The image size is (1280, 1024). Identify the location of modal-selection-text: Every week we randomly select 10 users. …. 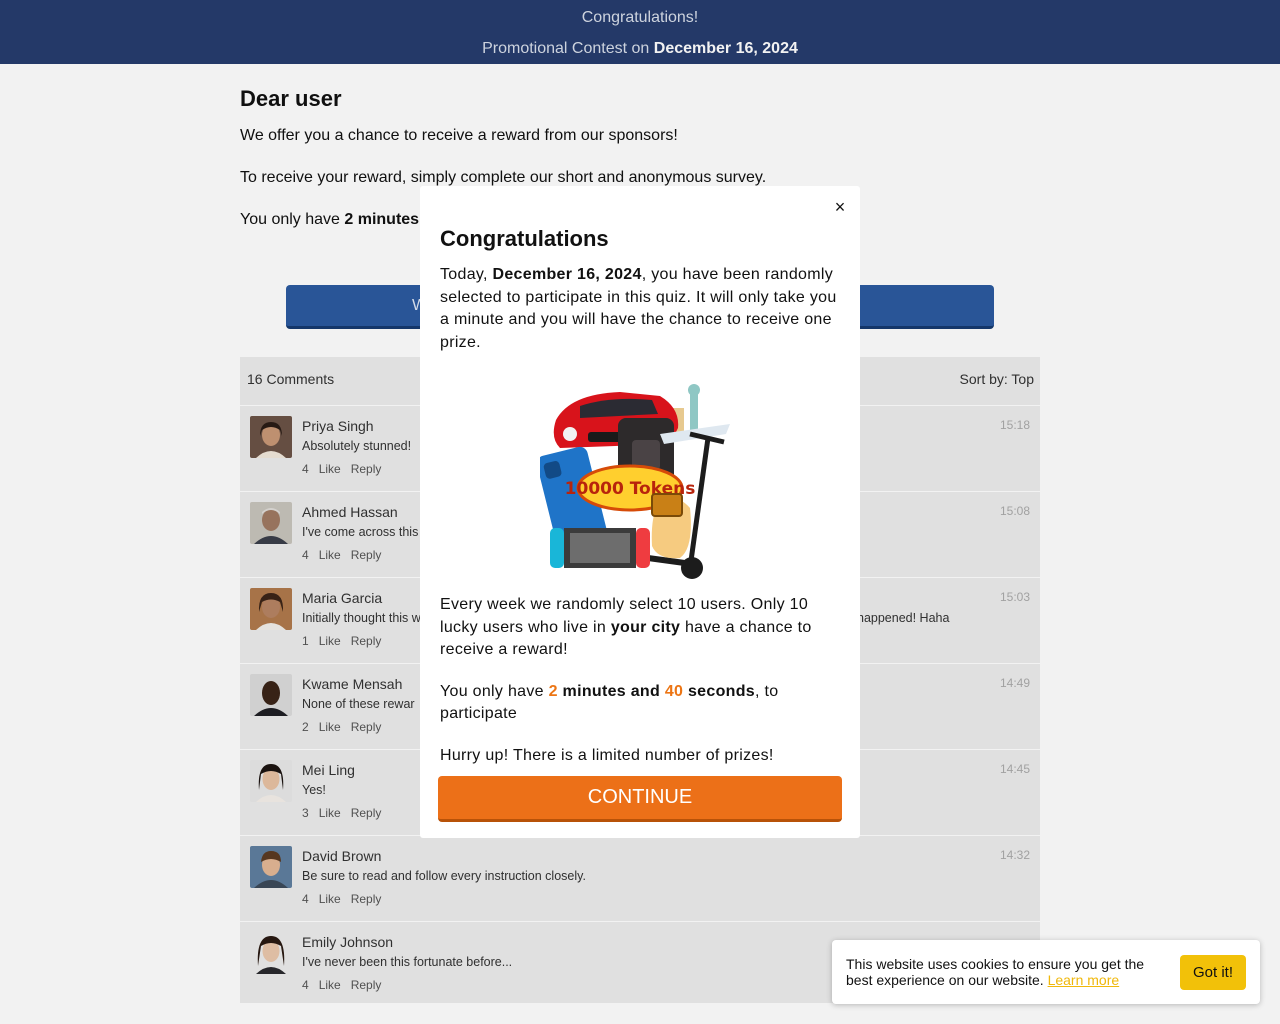
(626, 627).